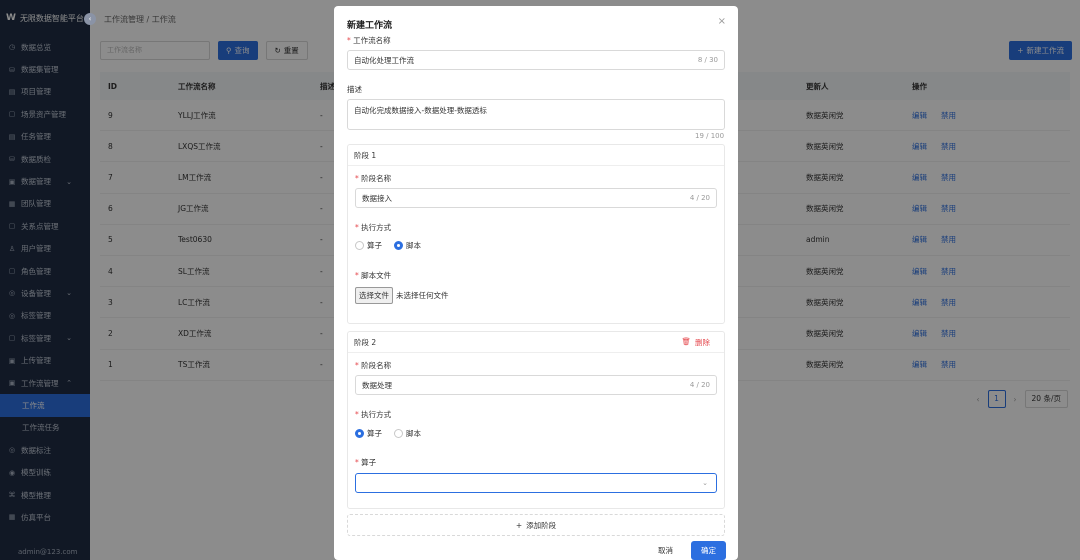  Describe the element at coordinates (536, 60) in the screenshot. I see `workflow-name-input: 自动化处理工作流 8 / 30` at that location.